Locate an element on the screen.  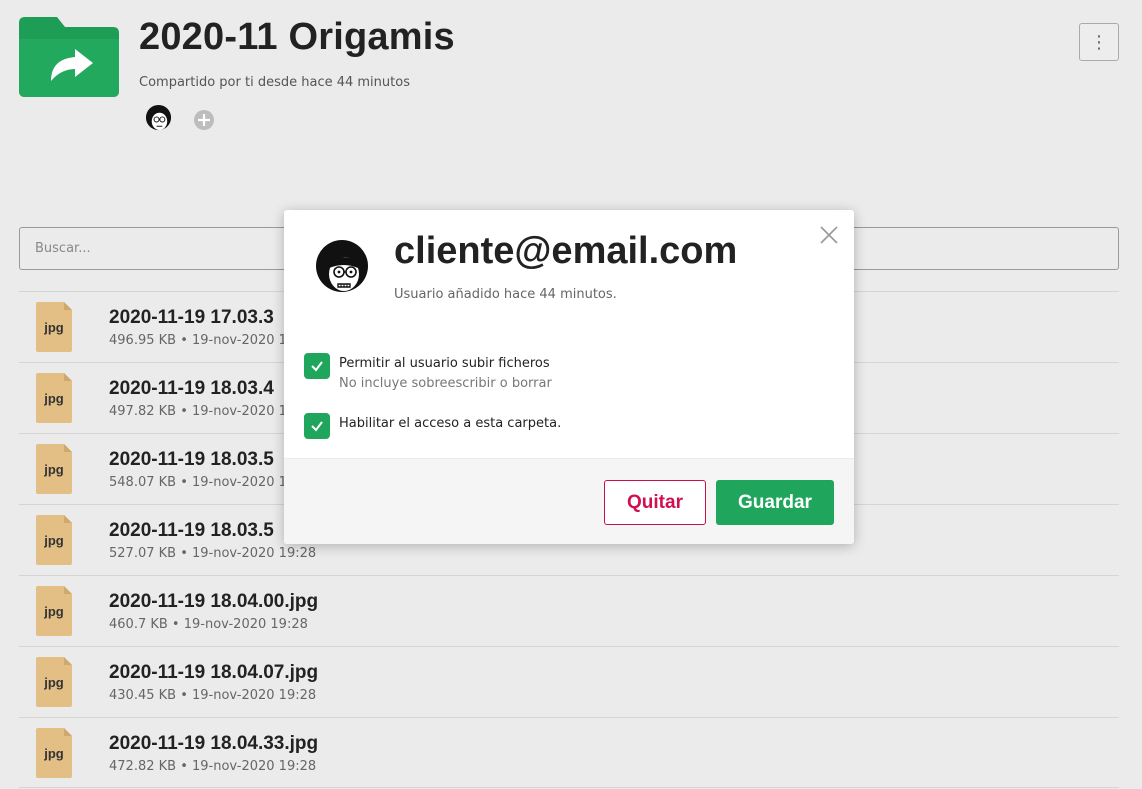
file-name: 2020-11-19 17.03.3 is located at coordinates (191, 318).